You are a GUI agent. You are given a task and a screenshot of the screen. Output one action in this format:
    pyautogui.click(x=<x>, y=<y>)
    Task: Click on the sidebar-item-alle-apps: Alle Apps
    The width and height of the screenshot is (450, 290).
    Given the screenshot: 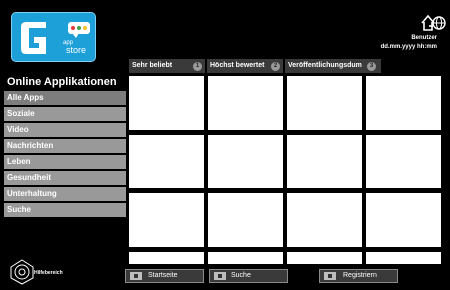 What is the action you would take?
    pyautogui.click(x=65, y=98)
    